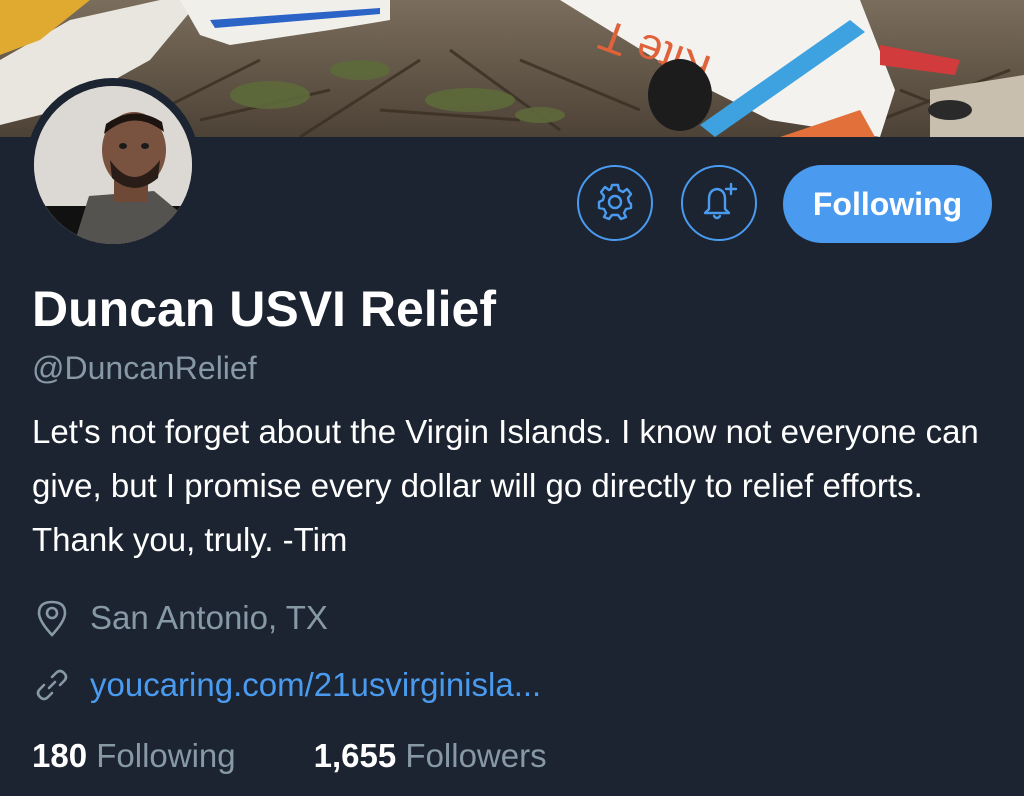 This screenshot has width=1024, height=796. Describe the element at coordinates (476, 755) in the screenshot. I see `followers-label: Followers` at that location.